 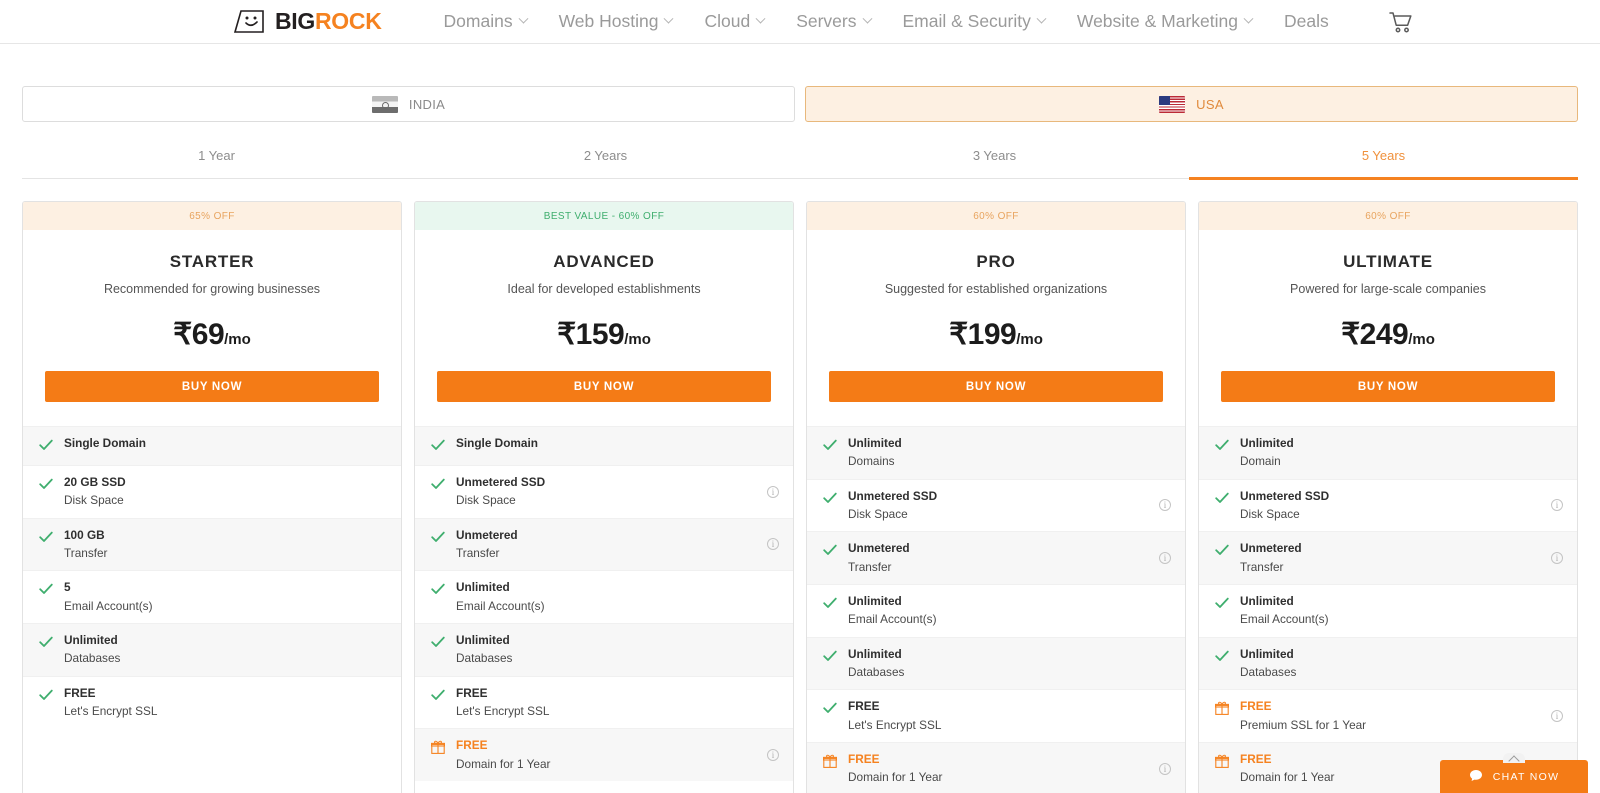 I want to click on feature-subtitle: Premium SSL for 1 Year, so click(x=1303, y=724).